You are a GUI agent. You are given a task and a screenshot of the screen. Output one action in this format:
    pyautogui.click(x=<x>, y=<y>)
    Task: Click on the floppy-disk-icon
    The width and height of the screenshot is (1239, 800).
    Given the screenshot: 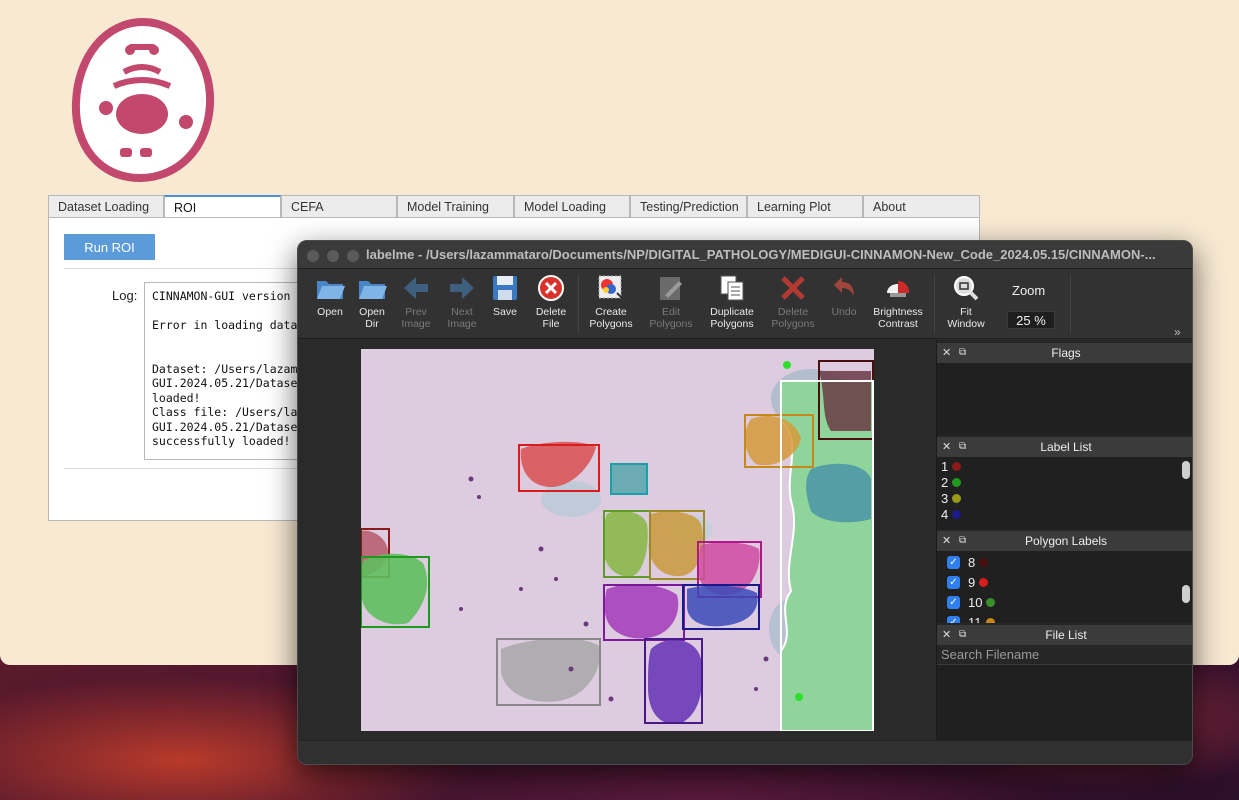 What is the action you would take?
    pyautogui.click(x=505, y=288)
    